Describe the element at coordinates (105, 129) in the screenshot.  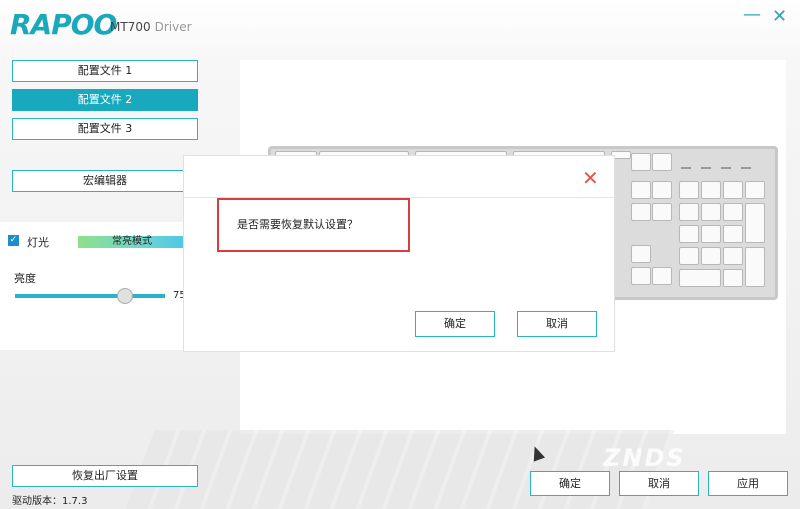
I see `profile-3-button: 配置文件 3` at that location.